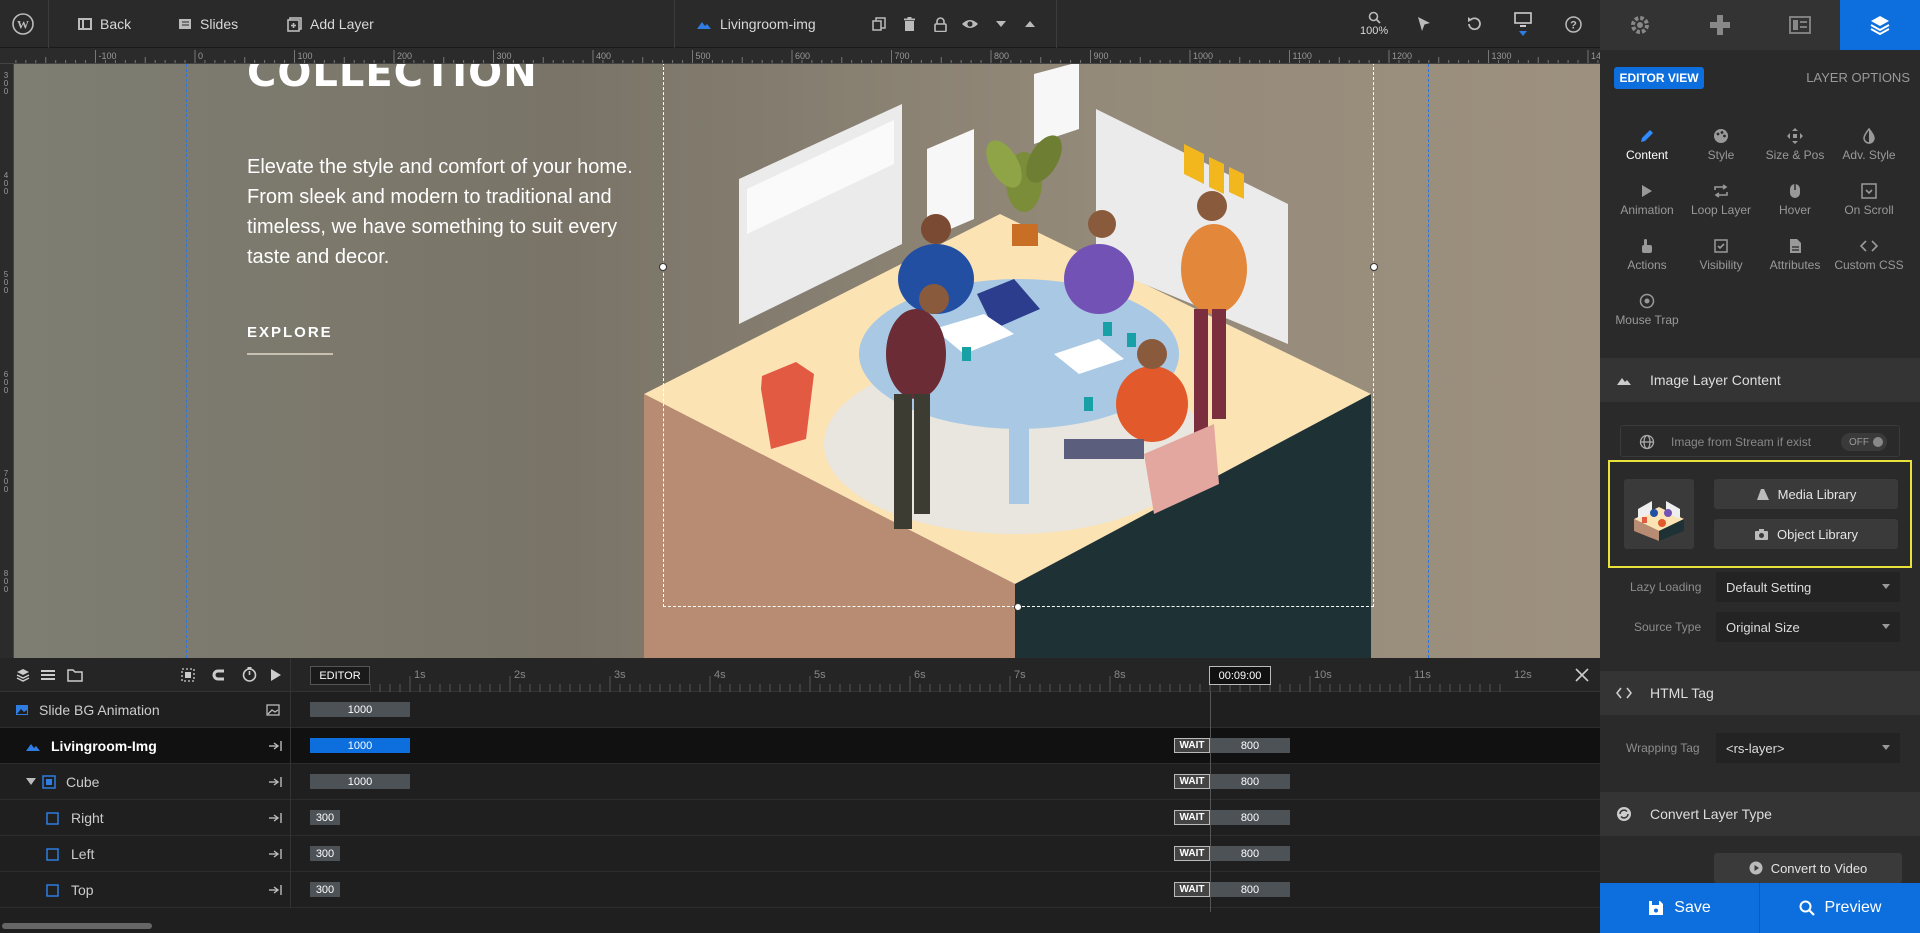  What do you see at coordinates (800, 854) in the screenshot?
I see `timeline-row: Left 300 WAIT 800` at bounding box center [800, 854].